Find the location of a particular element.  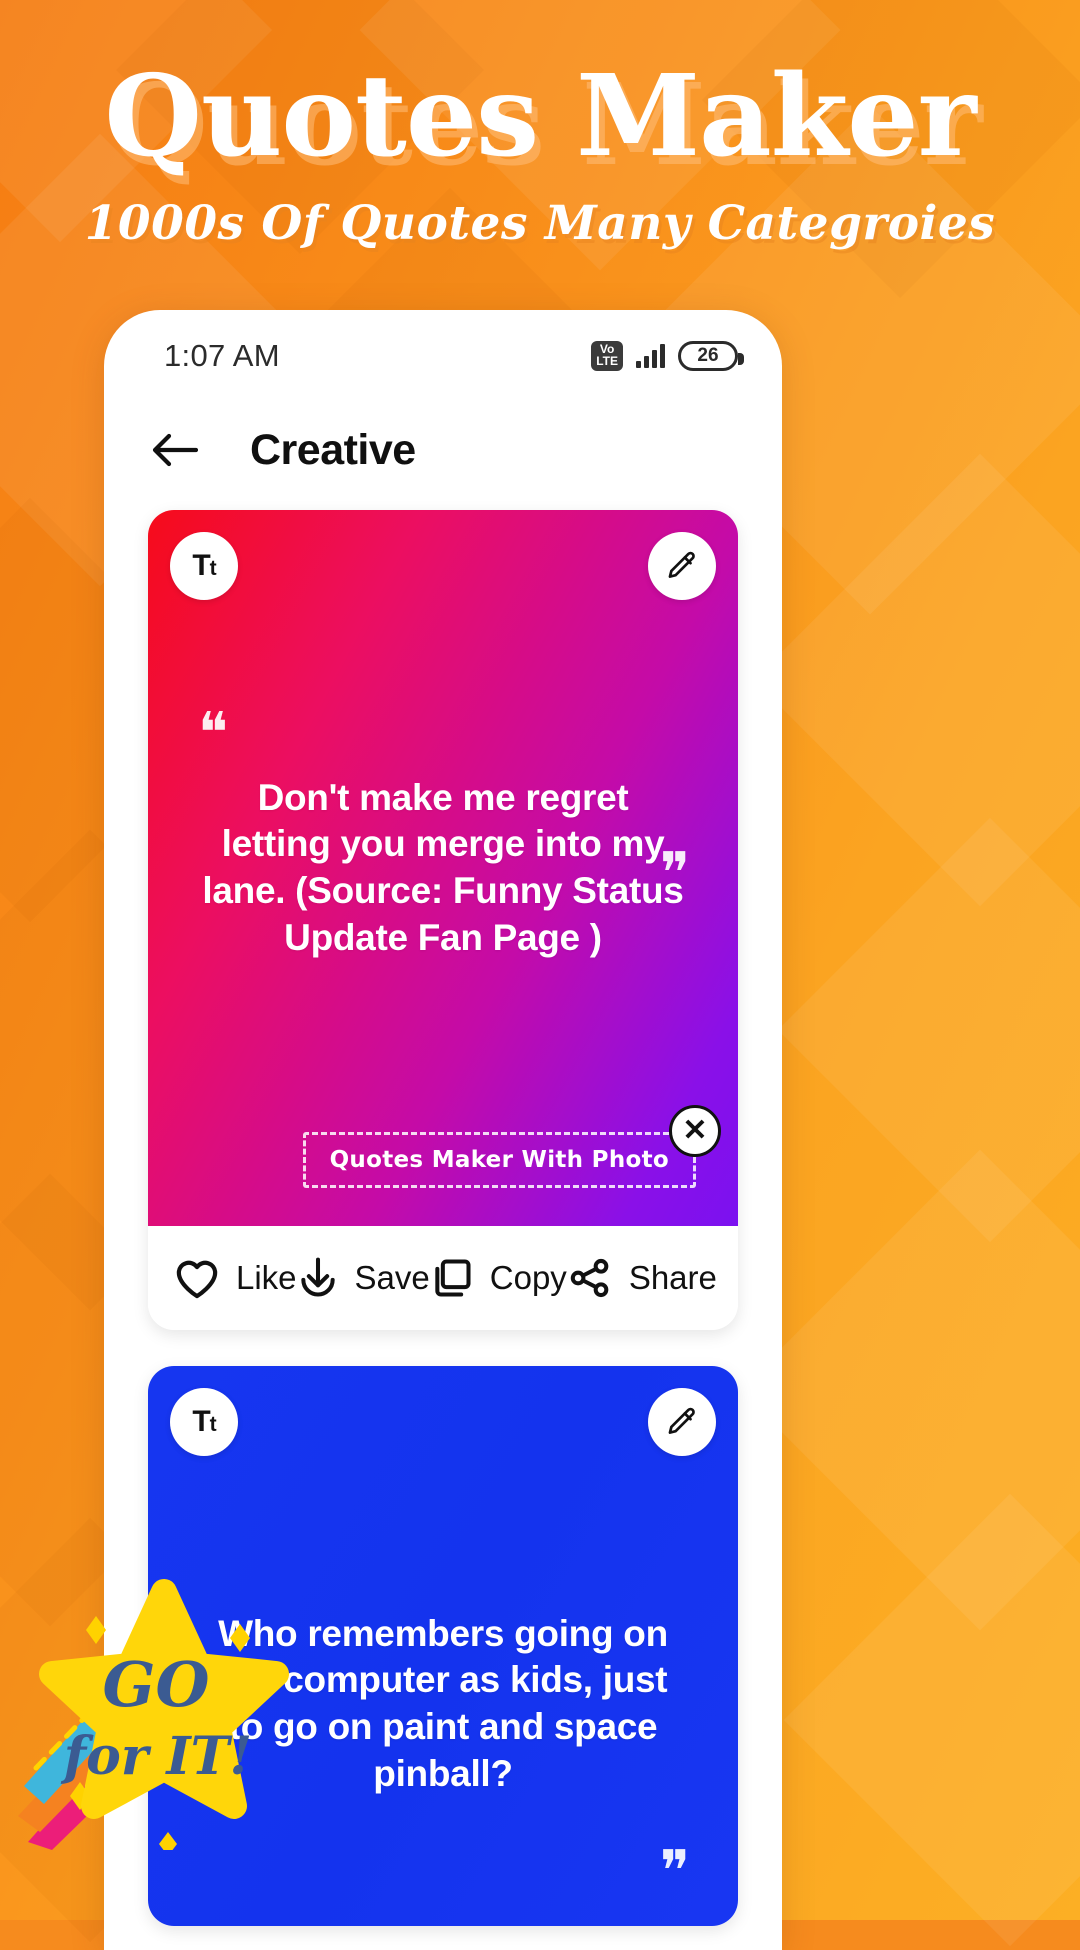

back-arrow-icon is located at coordinates (175, 450).